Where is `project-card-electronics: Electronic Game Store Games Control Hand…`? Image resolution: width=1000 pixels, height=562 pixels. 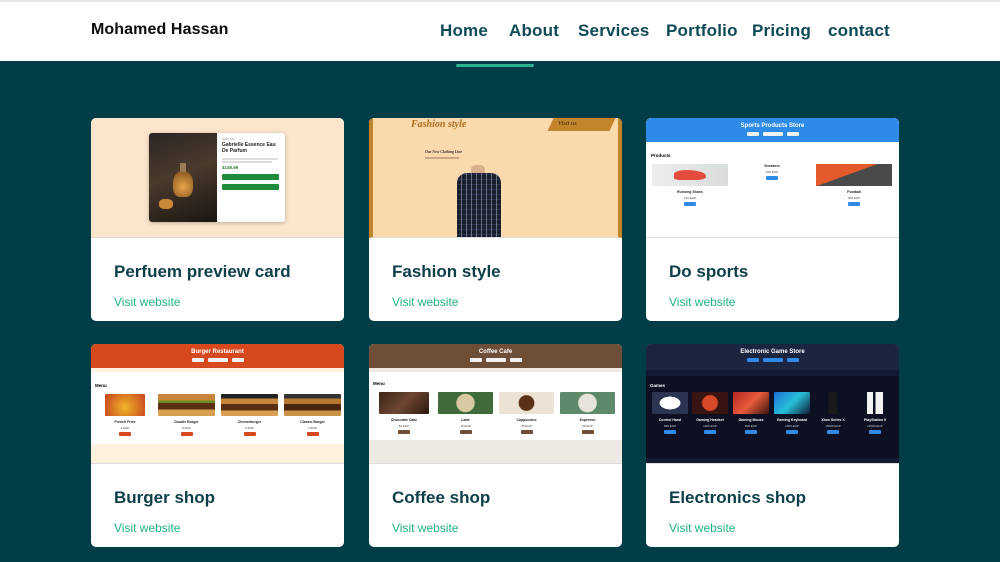 project-card-electronics: Electronic Game Store Games Control Hand… is located at coordinates (772, 445).